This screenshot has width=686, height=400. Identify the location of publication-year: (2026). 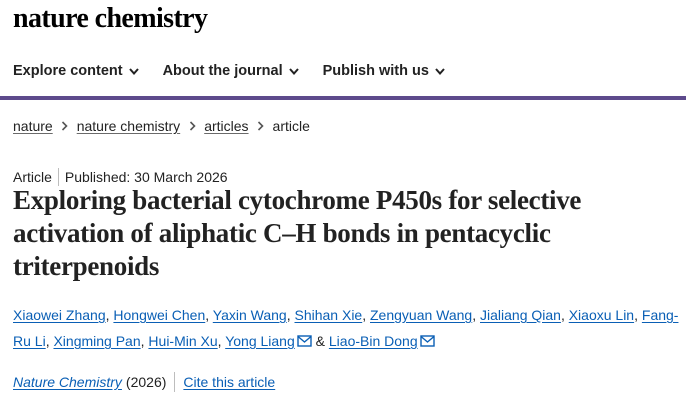
(146, 382).